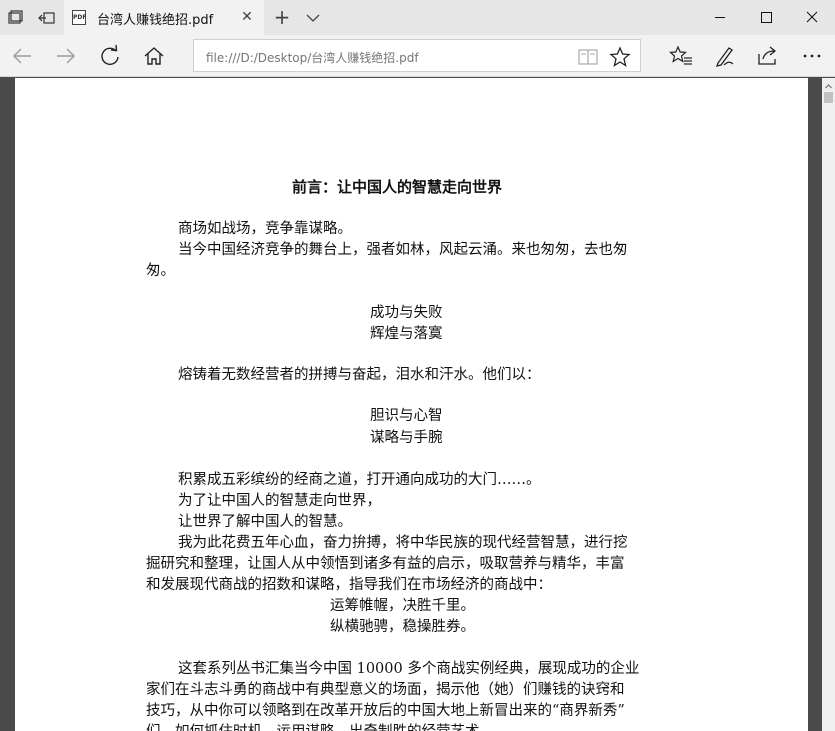  I want to click on text-line: 辉煌与落寞, so click(406, 334).